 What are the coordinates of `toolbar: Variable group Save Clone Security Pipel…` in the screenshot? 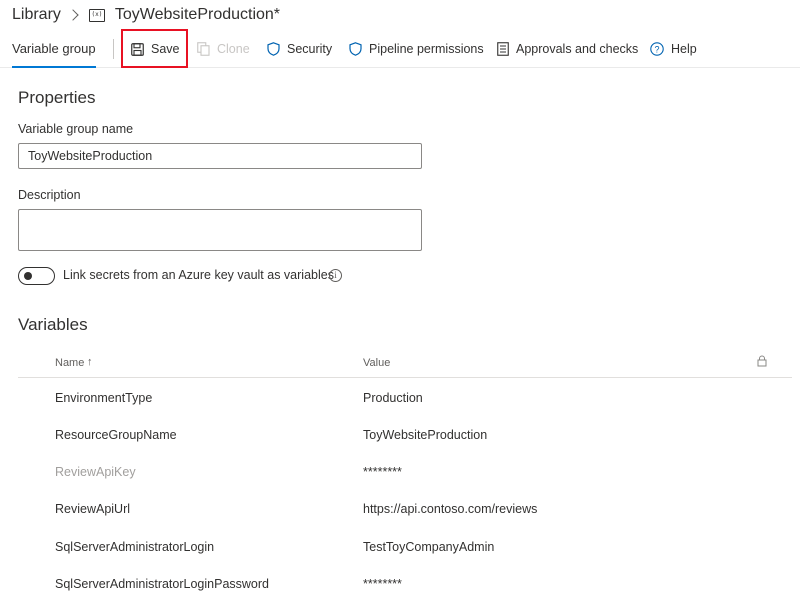 It's located at (400, 49).